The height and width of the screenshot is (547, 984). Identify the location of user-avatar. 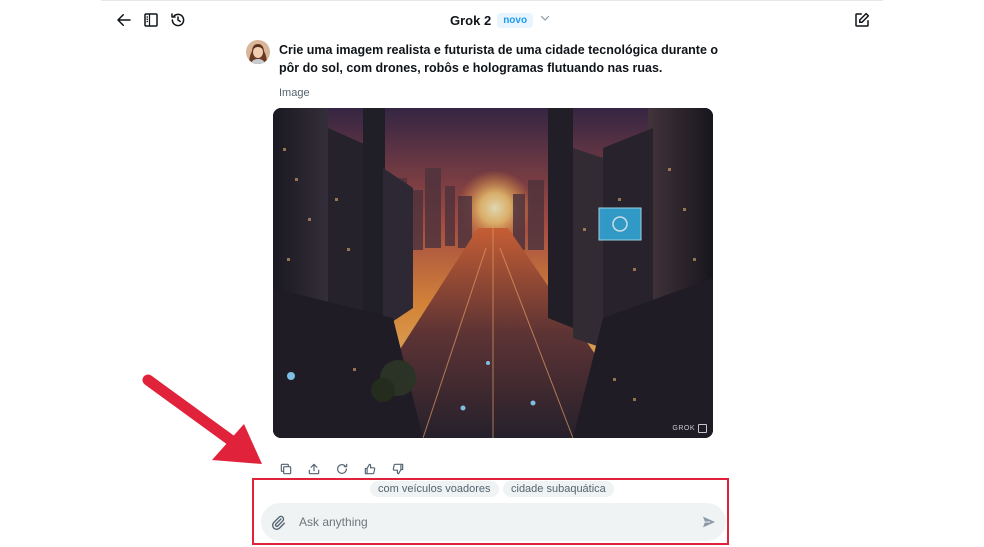
(258, 52).